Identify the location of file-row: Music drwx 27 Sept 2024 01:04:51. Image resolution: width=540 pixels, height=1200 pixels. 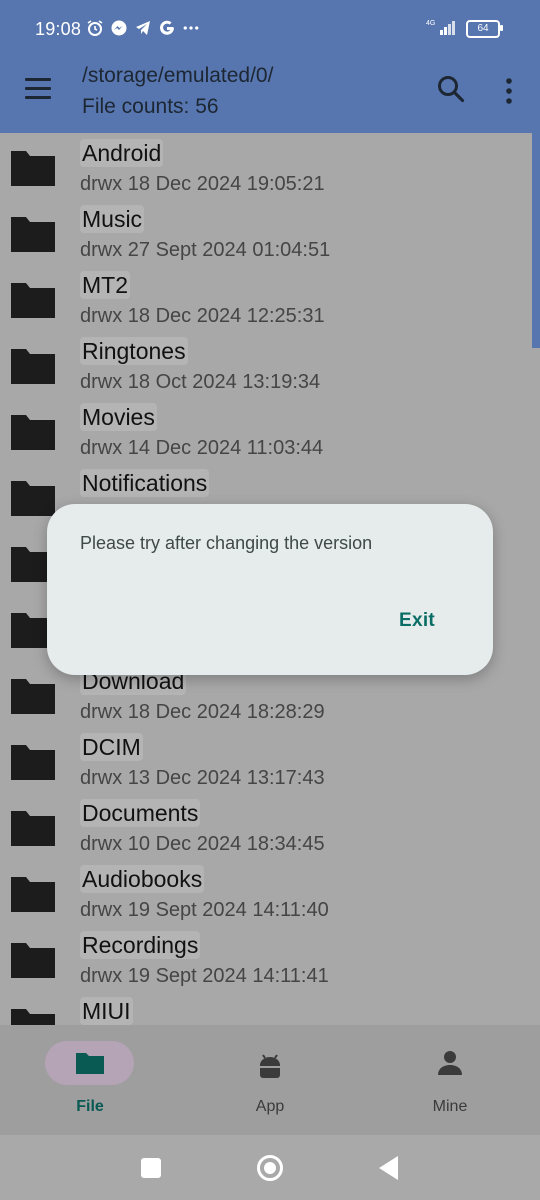
(270, 232).